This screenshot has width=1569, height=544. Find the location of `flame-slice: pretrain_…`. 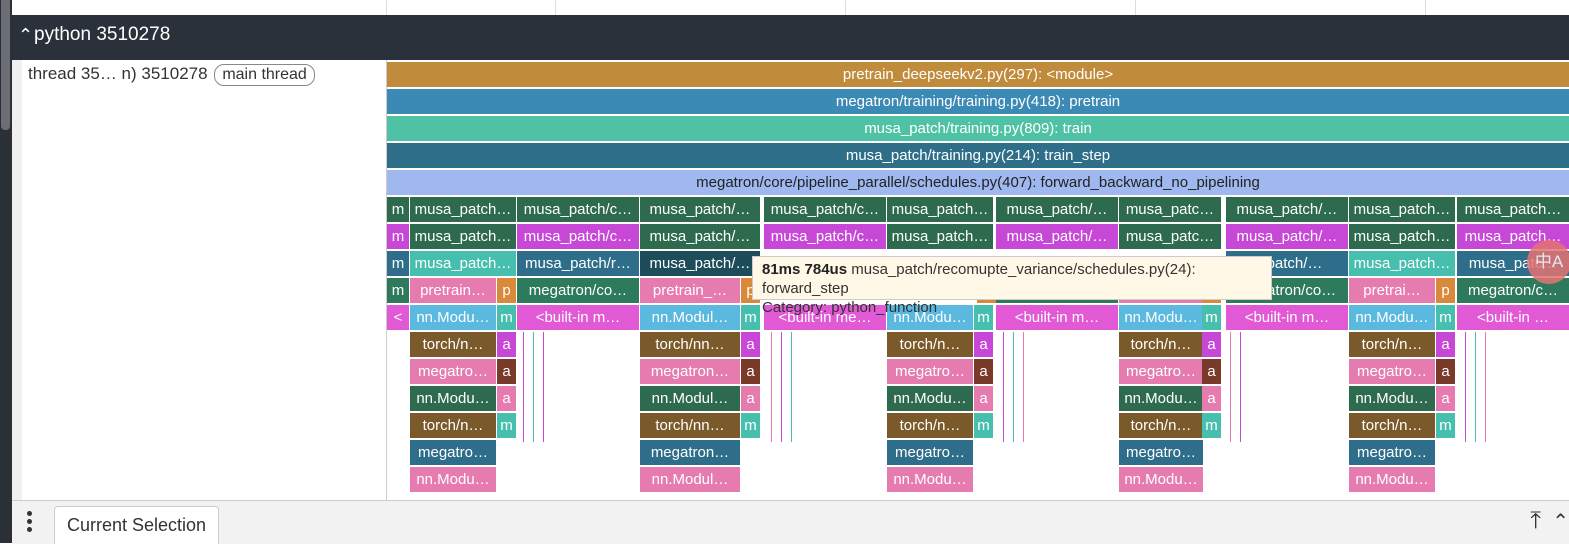

flame-slice: pretrain_… is located at coordinates (690, 290).